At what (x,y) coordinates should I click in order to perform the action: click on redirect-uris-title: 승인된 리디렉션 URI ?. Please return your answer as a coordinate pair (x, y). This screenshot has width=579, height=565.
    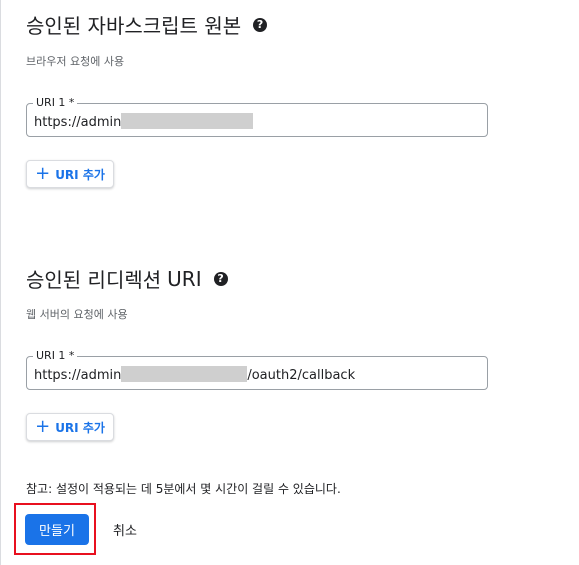
    Looking at the image, I should click on (127, 278).